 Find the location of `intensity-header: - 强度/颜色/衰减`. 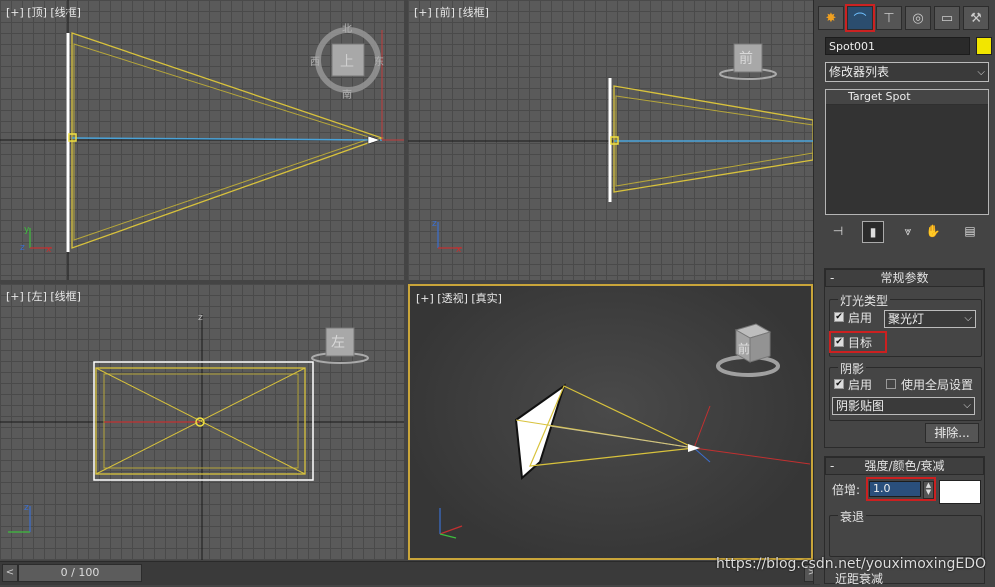

intensity-header: - 强度/颜色/衰减 is located at coordinates (904, 466).